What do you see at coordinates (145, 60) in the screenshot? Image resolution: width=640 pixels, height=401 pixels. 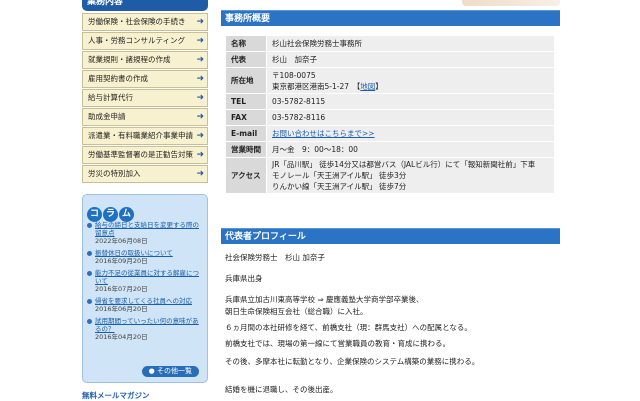 I see `menu-item-work-rules: 就業規則・諸規程の作成 ➜` at bounding box center [145, 60].